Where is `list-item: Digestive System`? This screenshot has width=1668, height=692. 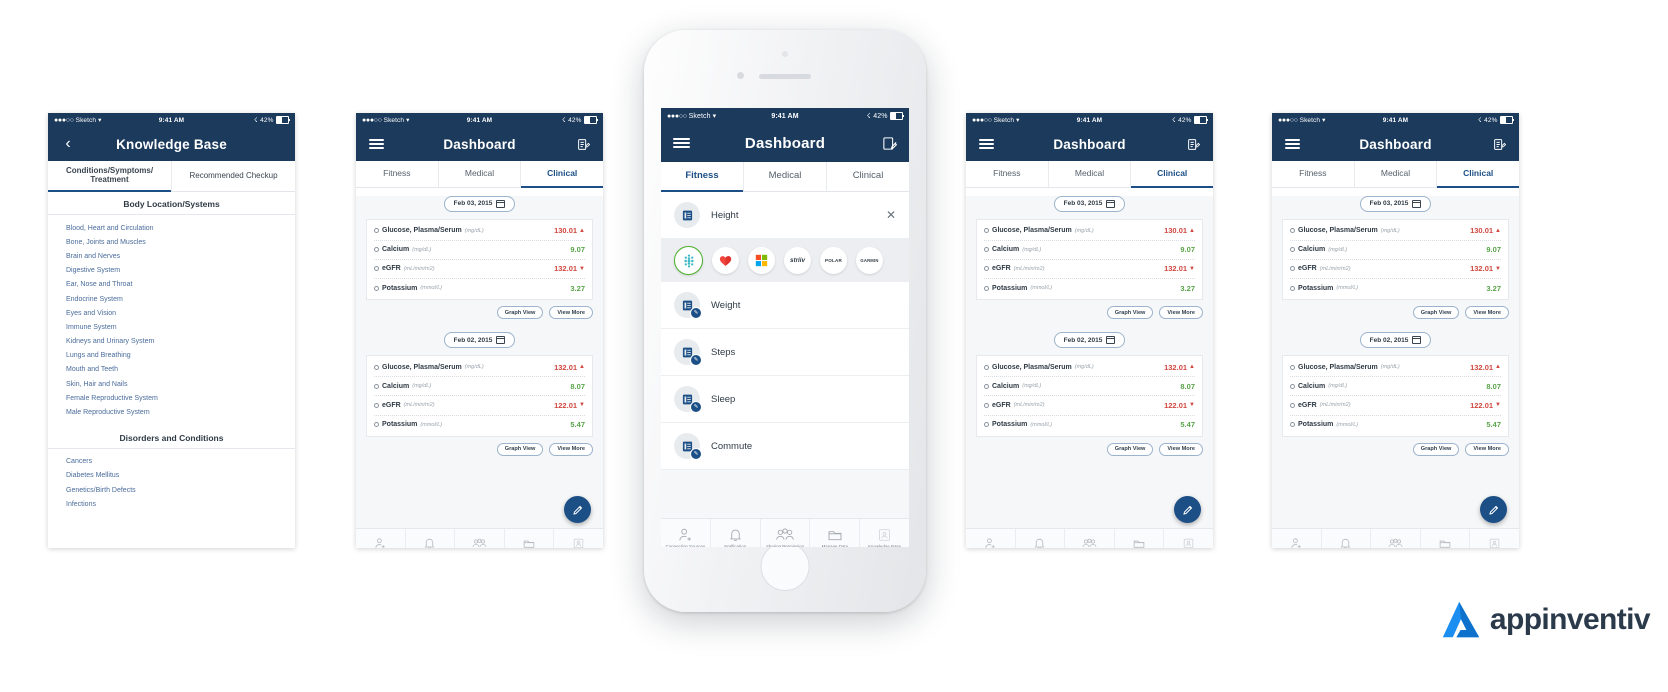
list-item: Digestive System is located at coordinates (180, 271).